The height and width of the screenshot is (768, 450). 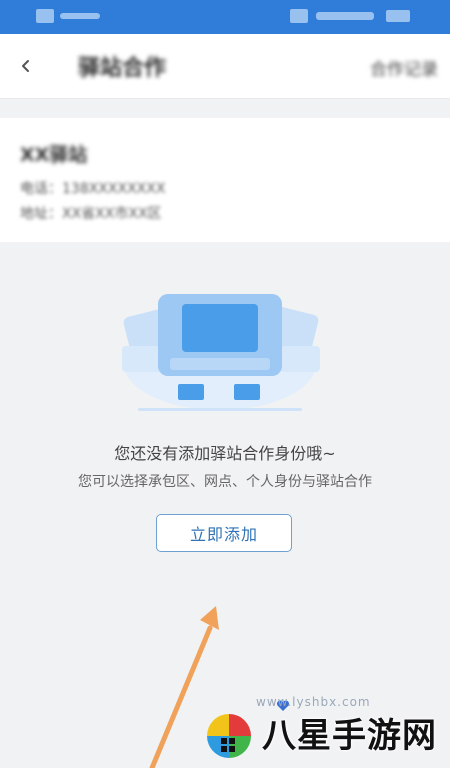 I want to click on add-now-label: 立即添加, so click(x=223, y=534).